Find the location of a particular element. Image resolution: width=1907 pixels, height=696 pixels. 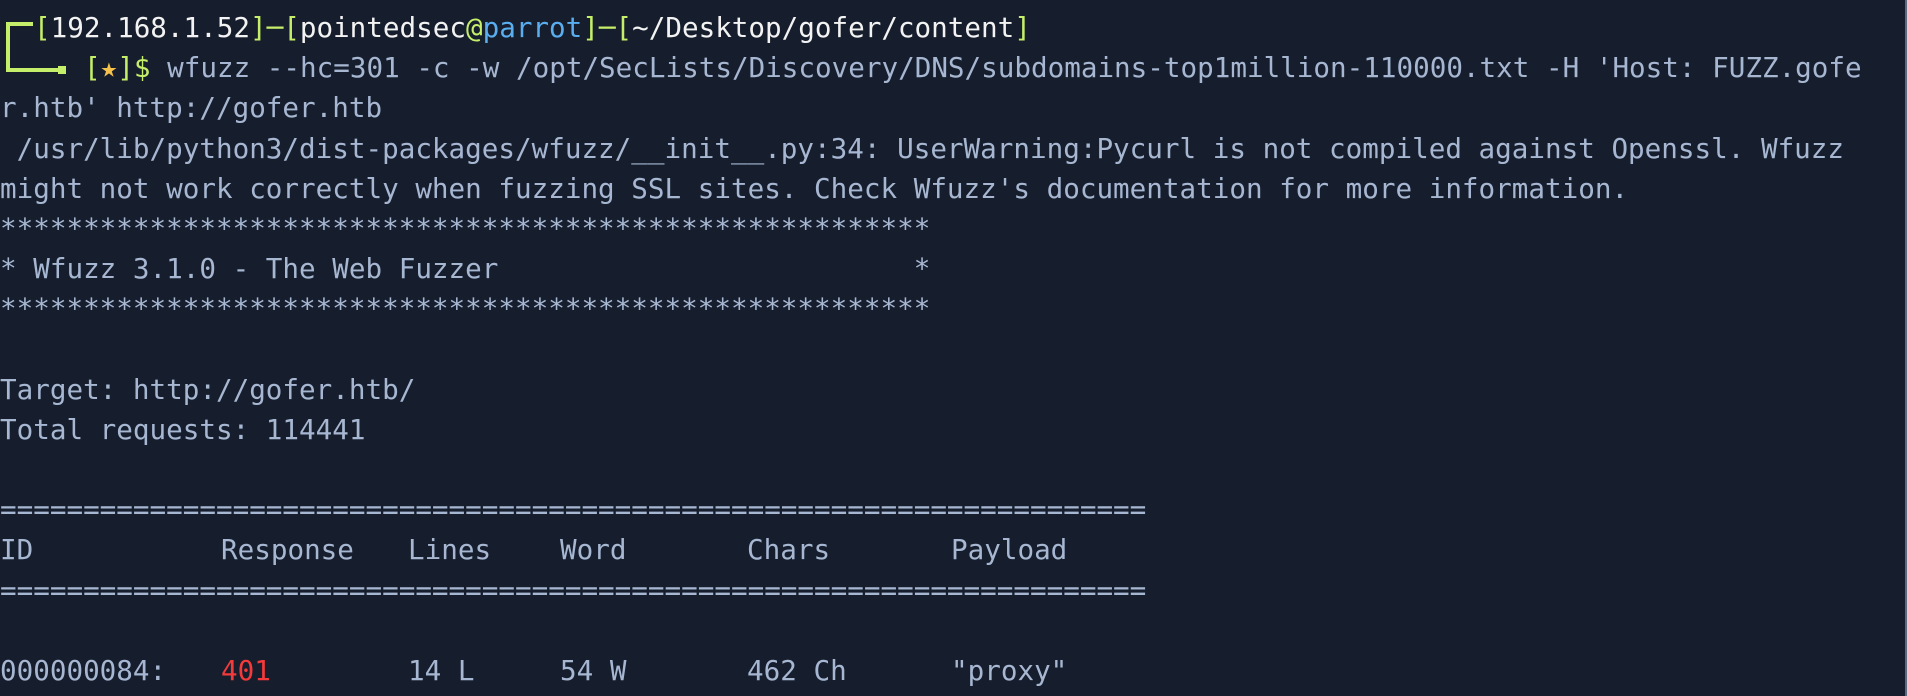

banner-title: * Wfuzz 3.1.0 - The Web Fuzzer * is located at coordinates (465, 269).